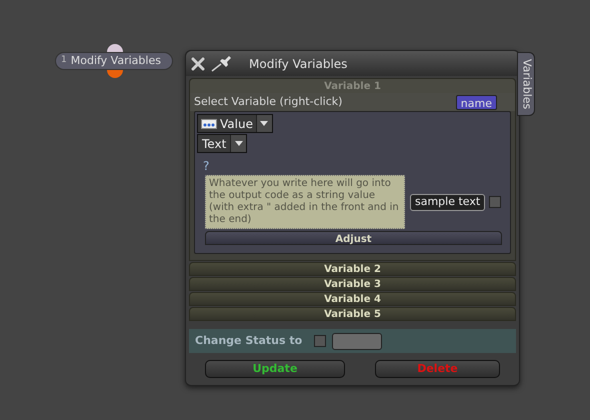  What do you see at coordinates (115, 48) in the screenshot?
I see `input-port-icon` at bounding box center [115, 48].